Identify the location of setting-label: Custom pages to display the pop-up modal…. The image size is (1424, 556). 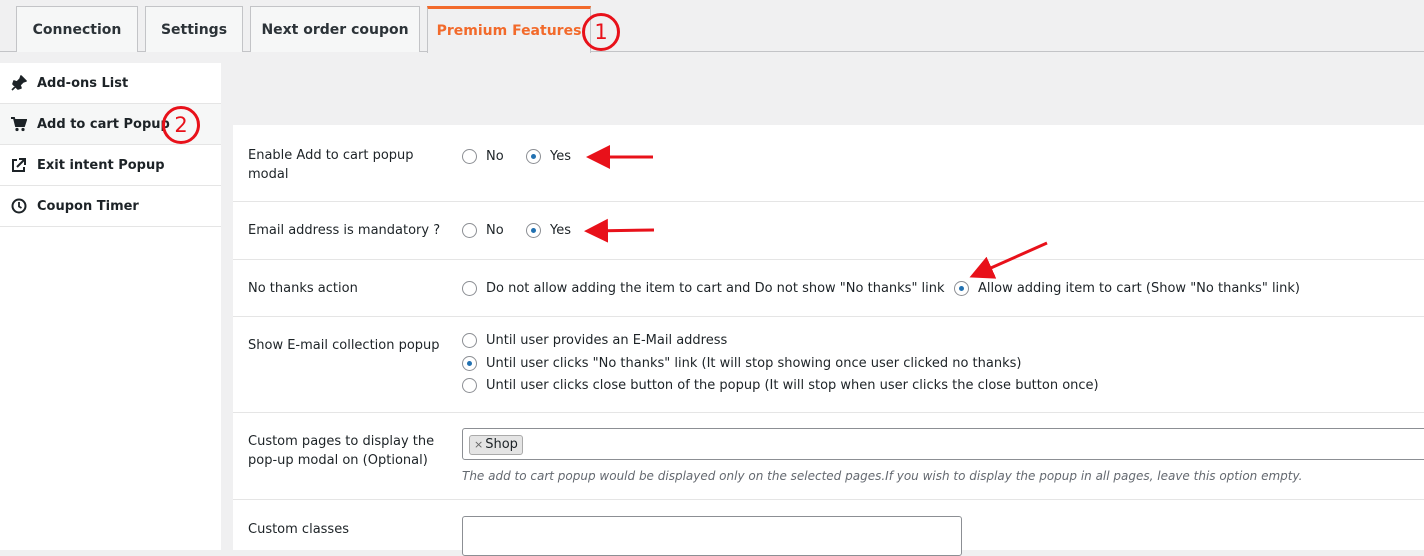
(341, 451).